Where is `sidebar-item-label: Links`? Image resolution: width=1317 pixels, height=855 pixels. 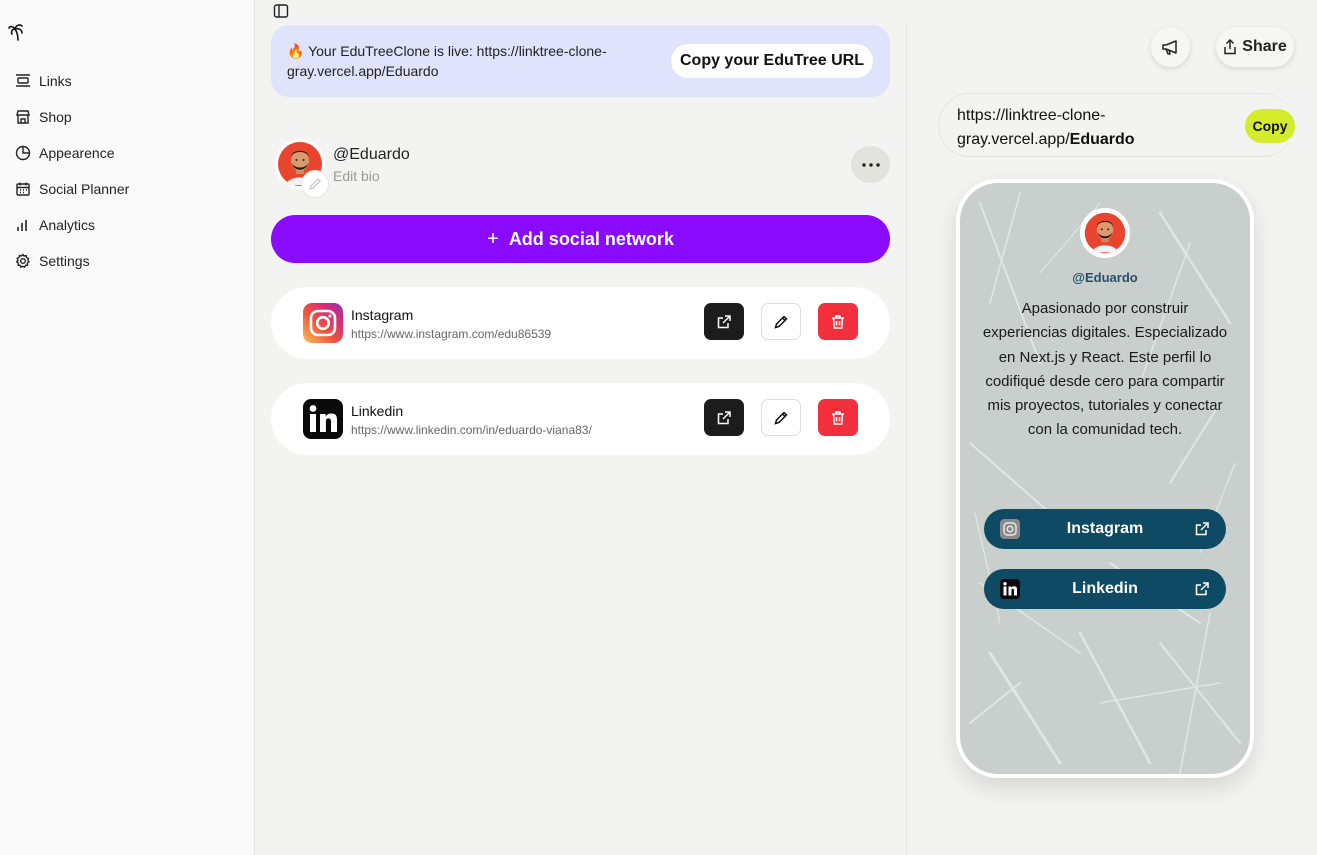
sidebar-item-label: Links is located at coordinates (55, 81).